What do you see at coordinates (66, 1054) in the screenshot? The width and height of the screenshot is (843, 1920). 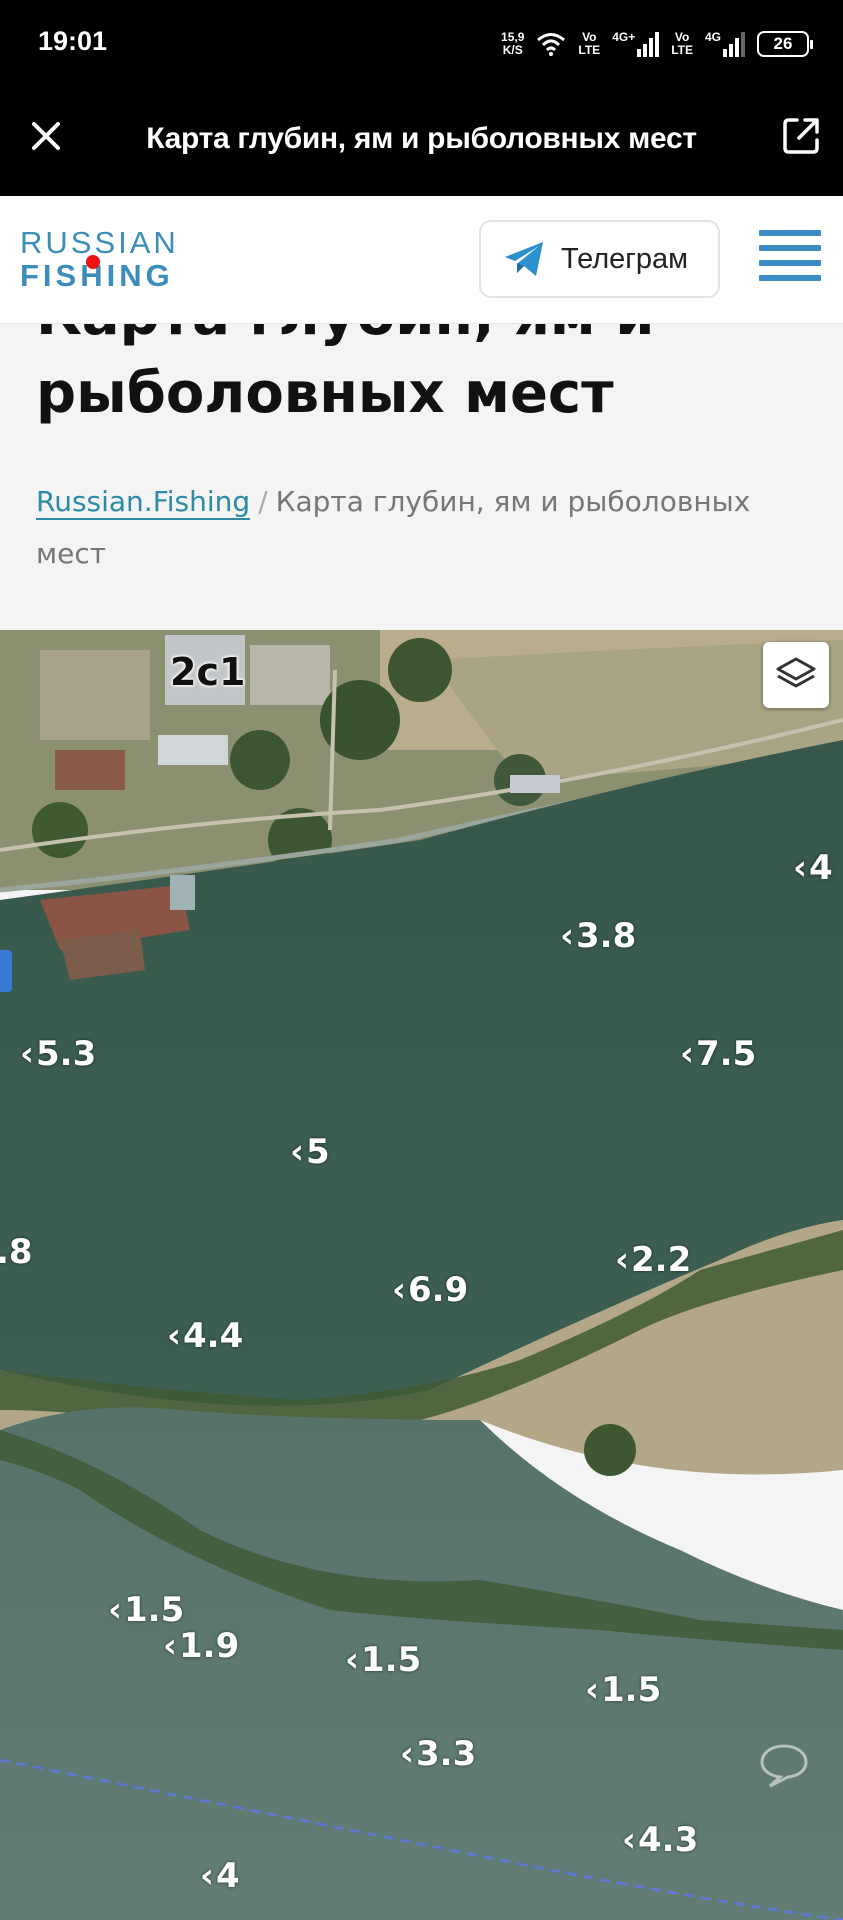 I see `depth-value: 5.3` at bounding box center [66, 1054].